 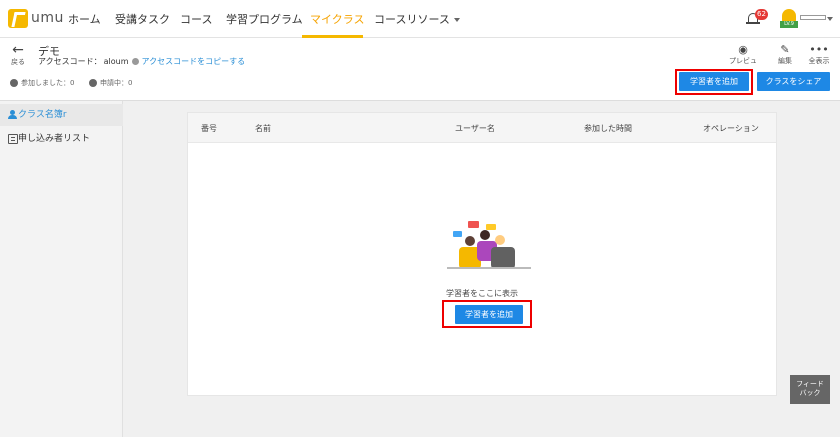 What do you see at coordinates (785, 49) in the screenshot?
I see `edit-icon: ✎` at bounding box center [785, 49].